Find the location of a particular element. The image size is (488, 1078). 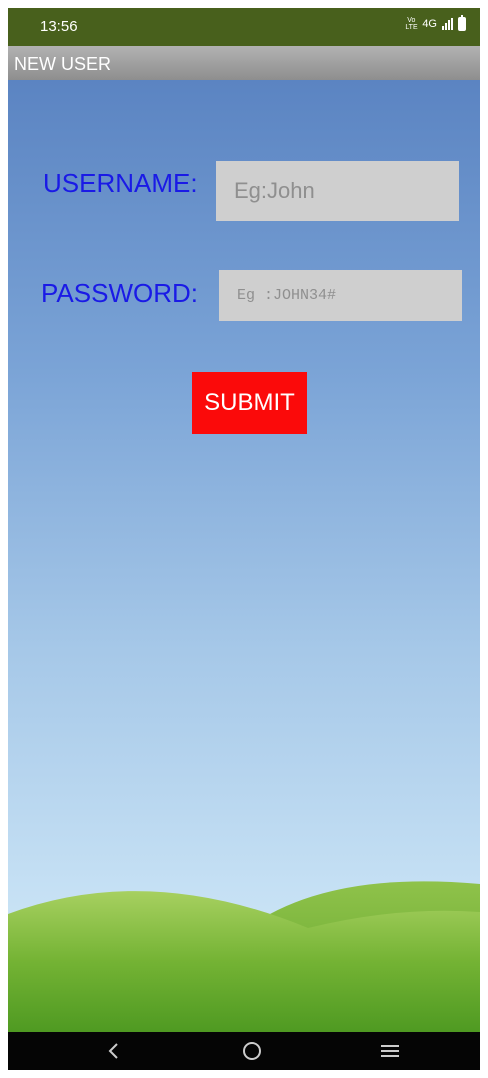

back-button is located at coordinates (114, 1051).